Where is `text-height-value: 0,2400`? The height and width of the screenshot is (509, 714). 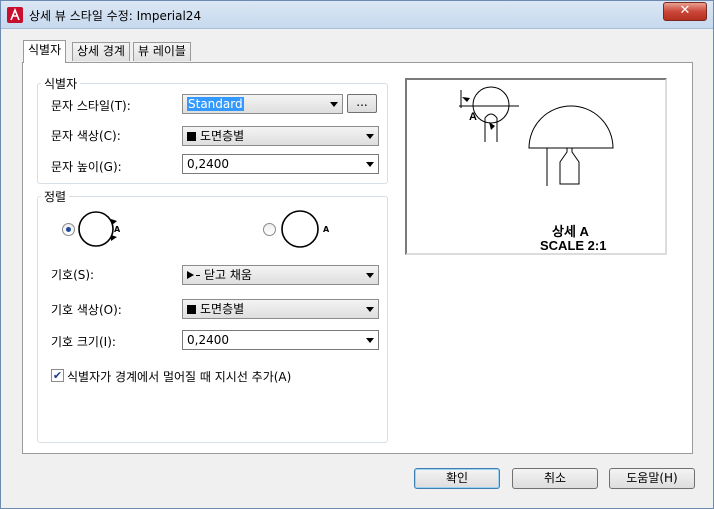
text-height-value: 0,2400 is located at coordinates (208, 164).